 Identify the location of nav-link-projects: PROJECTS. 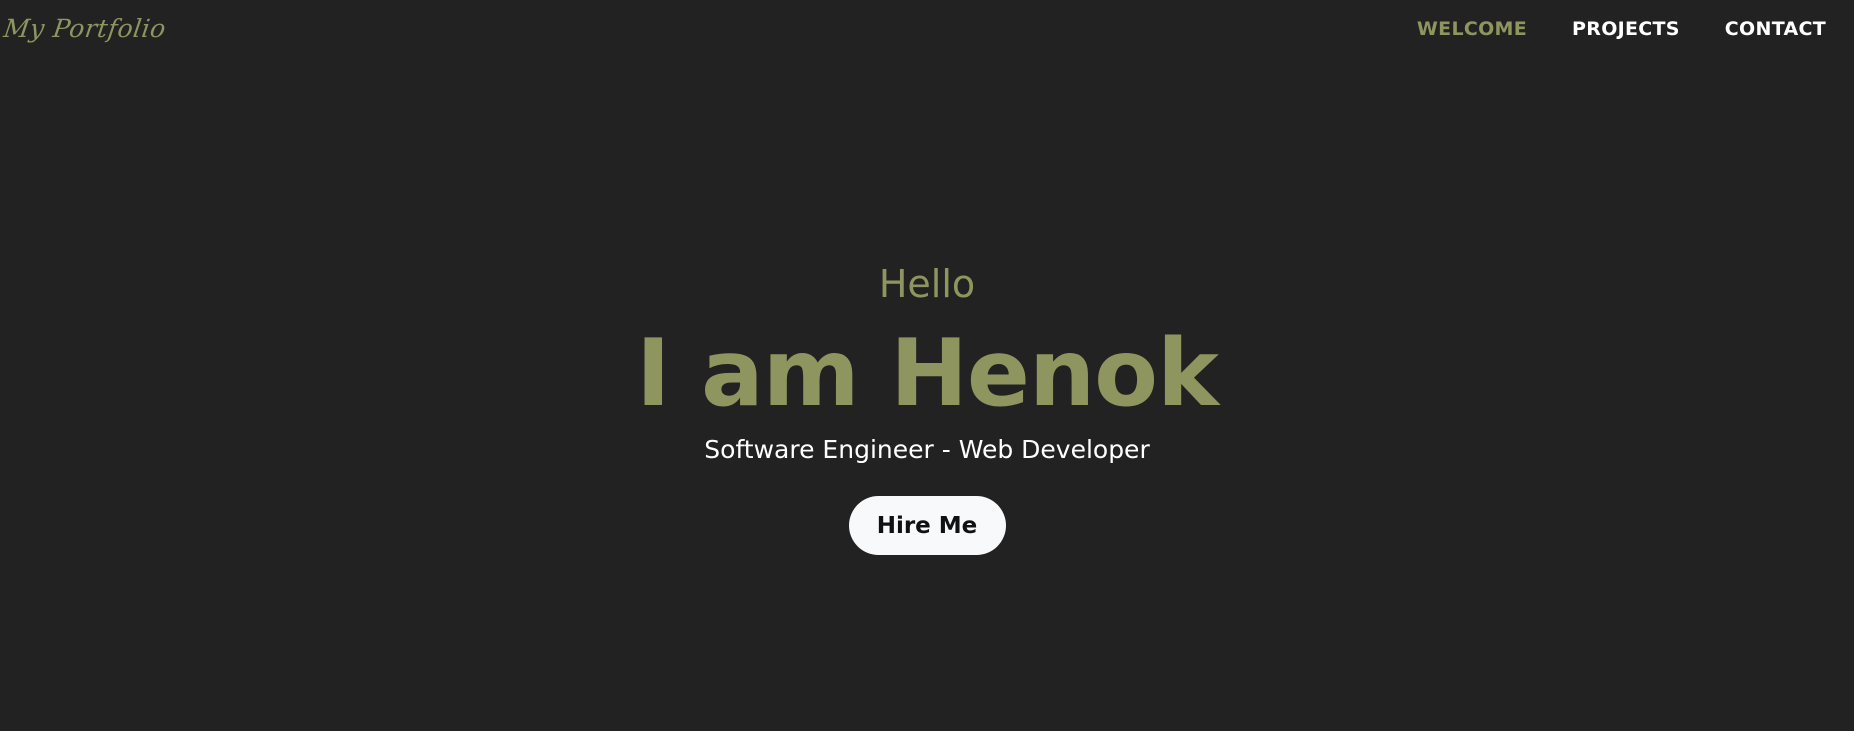
(1626, 29).